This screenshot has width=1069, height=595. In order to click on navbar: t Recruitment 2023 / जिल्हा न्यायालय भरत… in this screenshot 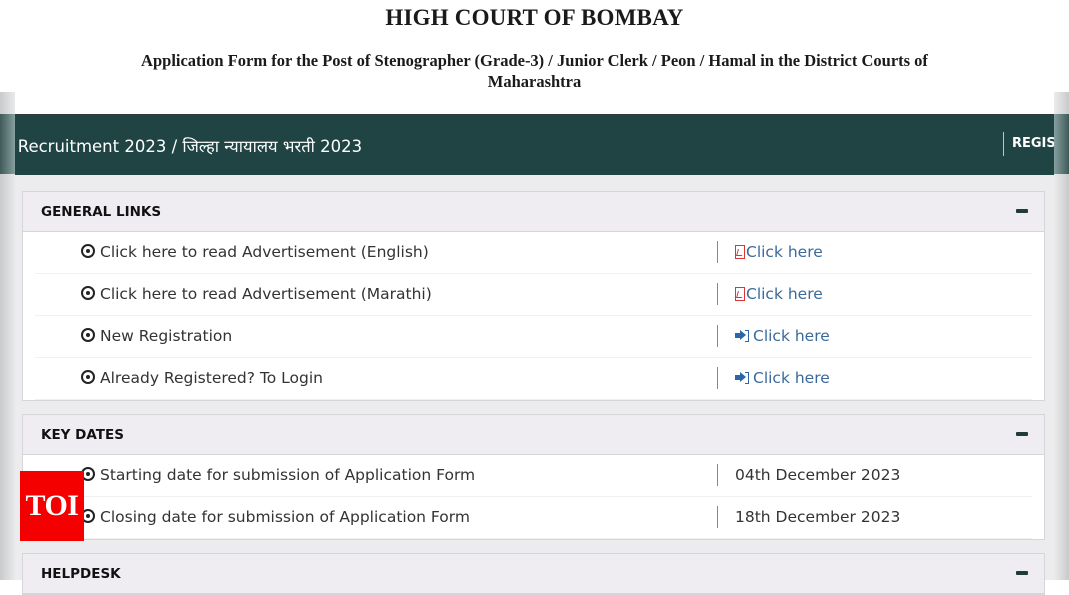, I will do `click(534, 144)`.